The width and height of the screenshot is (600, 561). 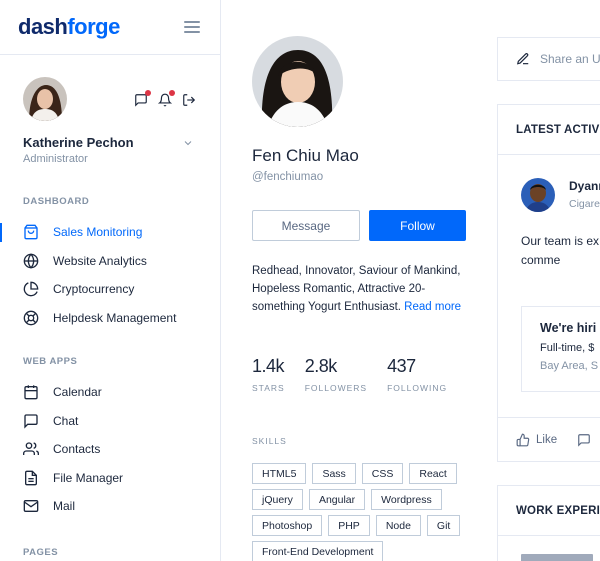 I want to click on nav-group-web-apps: Calendar Chat Contacts File Manager Mail, so click(x=110, y=449).